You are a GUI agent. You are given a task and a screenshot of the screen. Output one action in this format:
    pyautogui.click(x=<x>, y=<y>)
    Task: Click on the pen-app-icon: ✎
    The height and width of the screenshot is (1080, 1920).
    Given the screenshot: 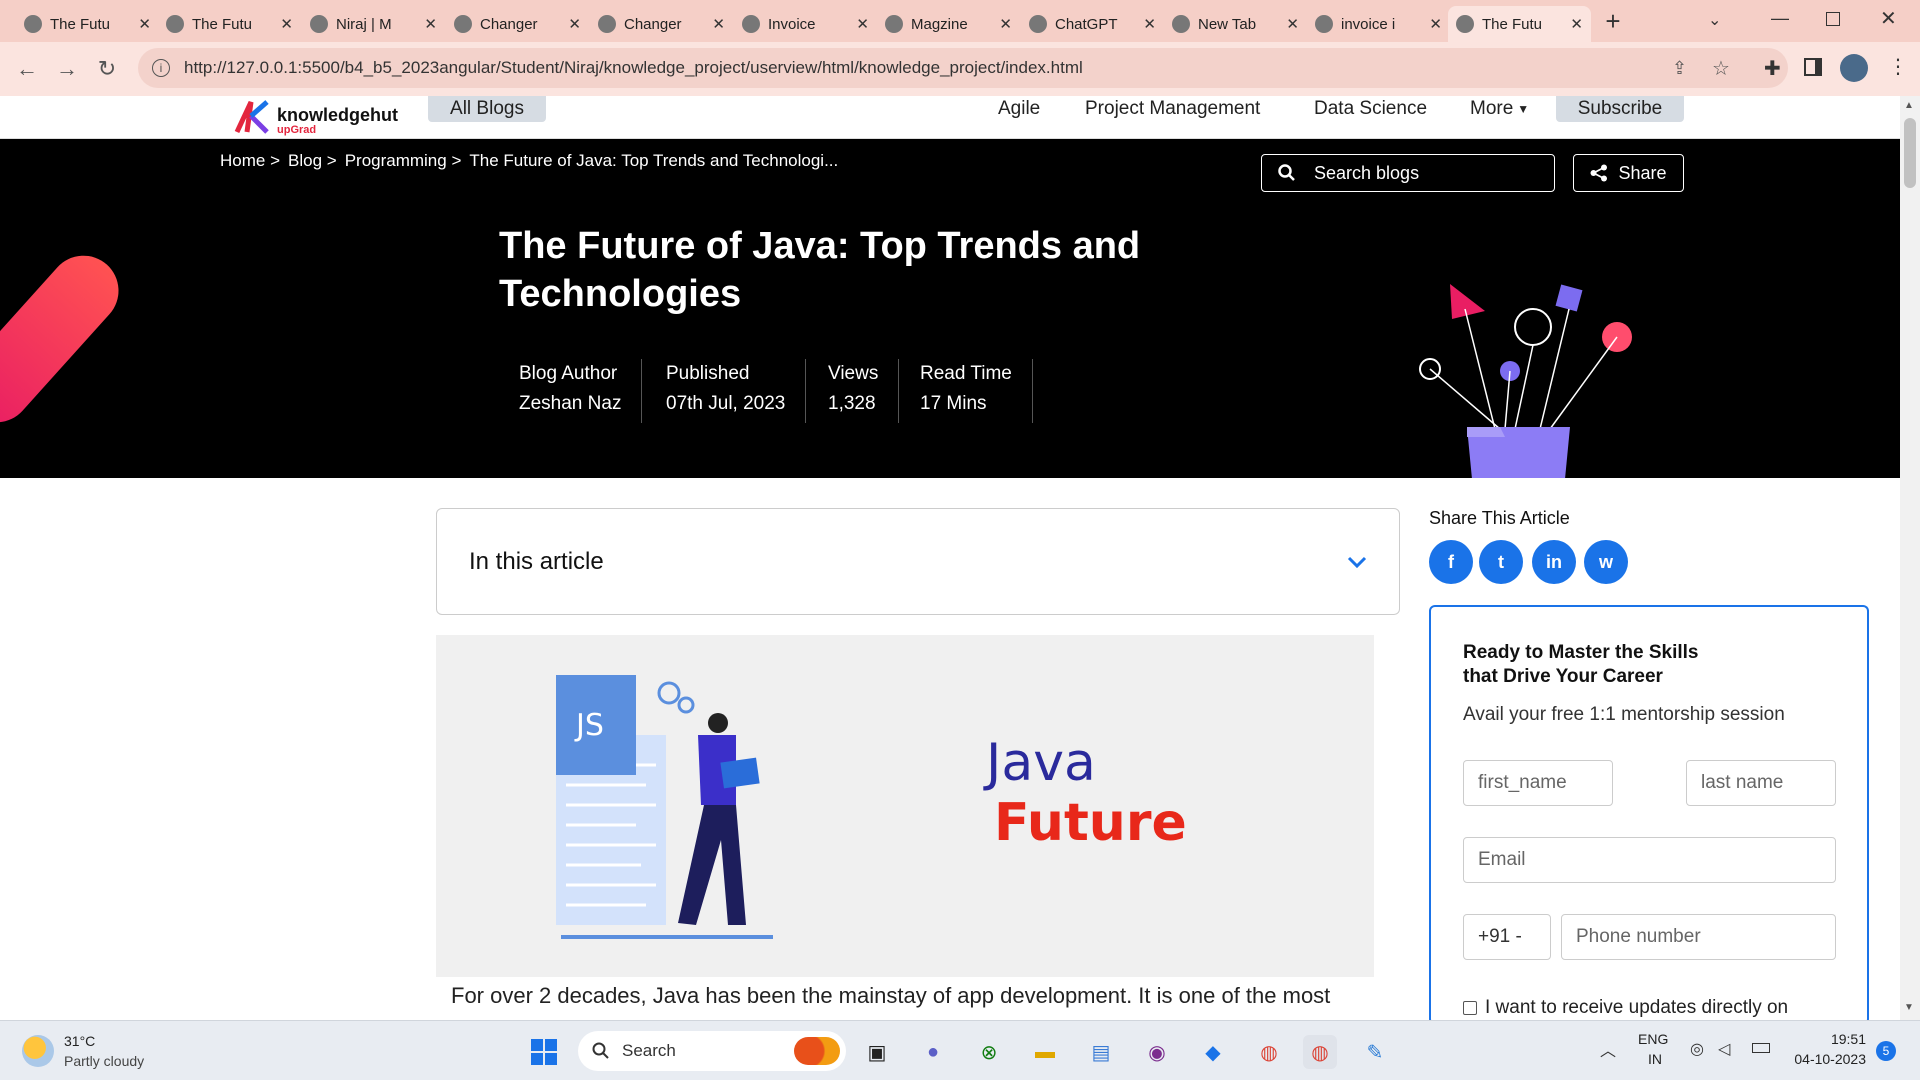 What is the action you would take?
    pyautogui.click(x=1375, y=1052)
    